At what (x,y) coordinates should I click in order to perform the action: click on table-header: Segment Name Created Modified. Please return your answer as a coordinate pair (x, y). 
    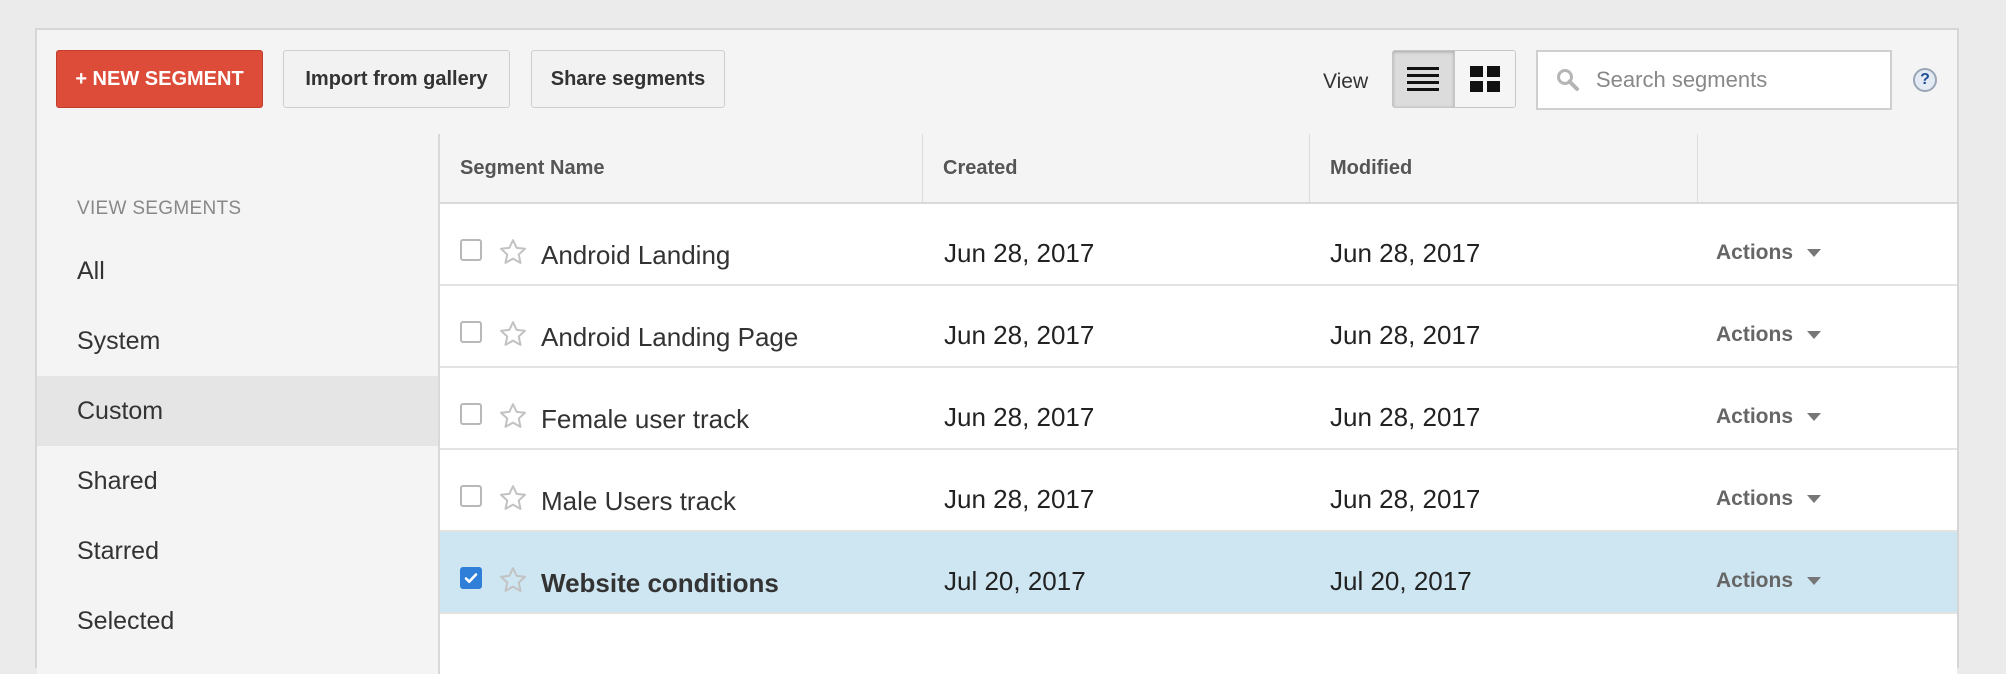
    Looking at the image, I should click on (1198, 169).